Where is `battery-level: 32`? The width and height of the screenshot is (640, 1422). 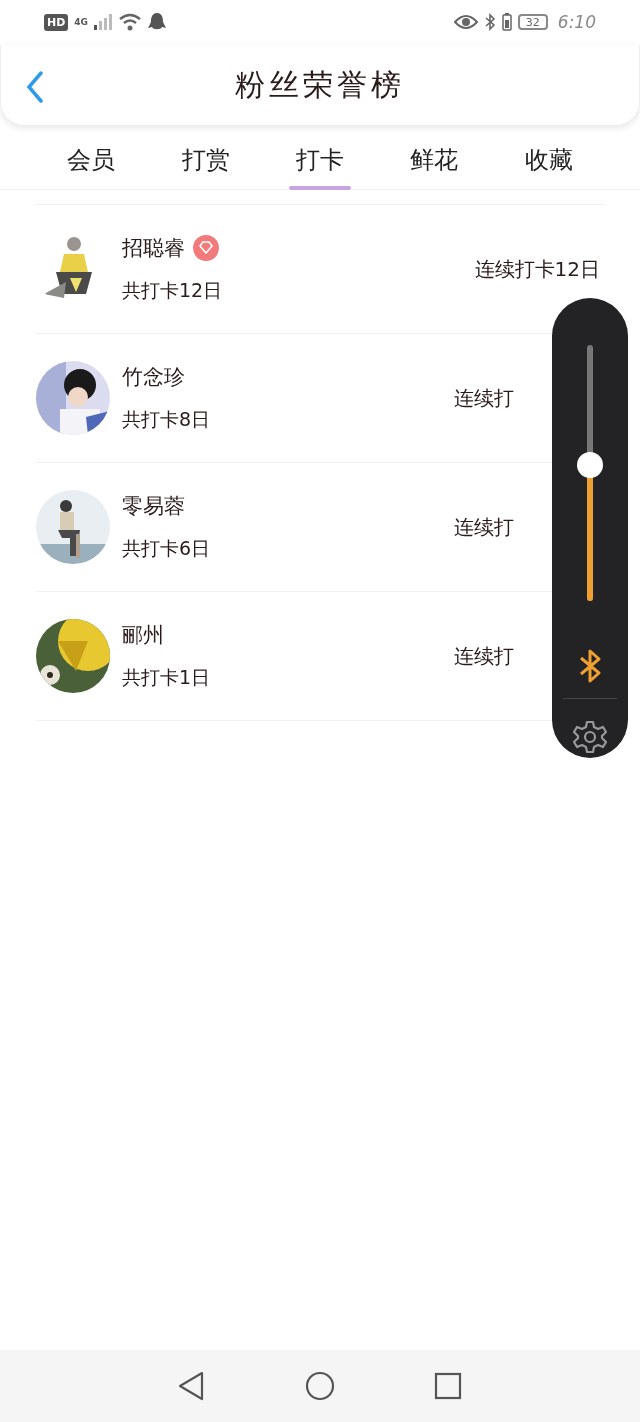
battery-level: 32 is located at coordinates (532, 22).